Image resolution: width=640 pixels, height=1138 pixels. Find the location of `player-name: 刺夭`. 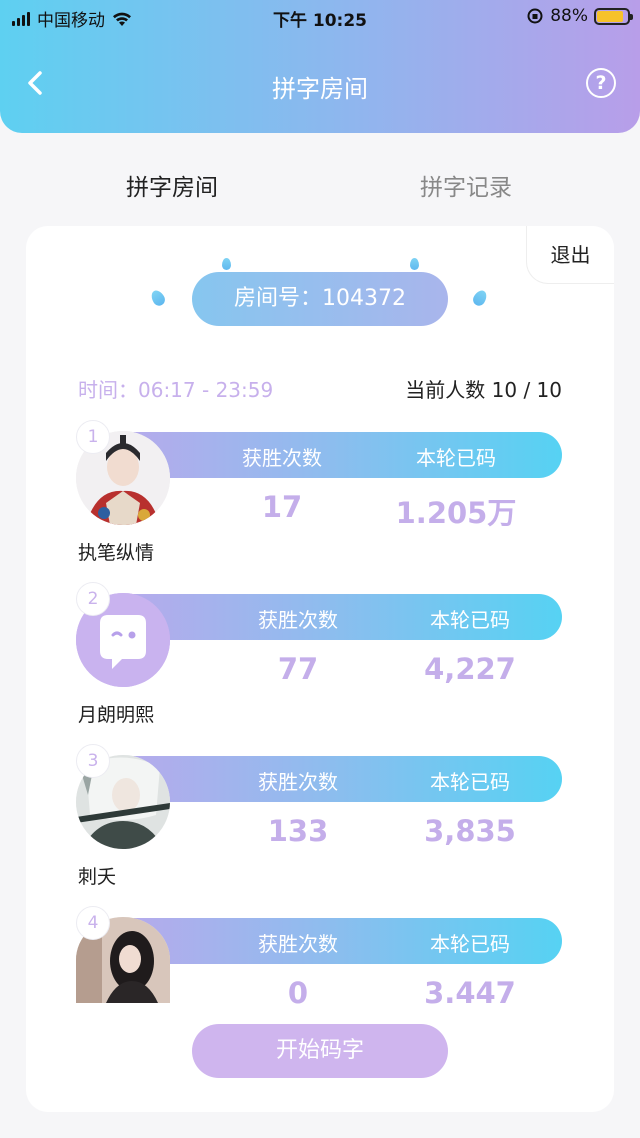

player-name: 刺夭 is located at coordinates (97, 877).